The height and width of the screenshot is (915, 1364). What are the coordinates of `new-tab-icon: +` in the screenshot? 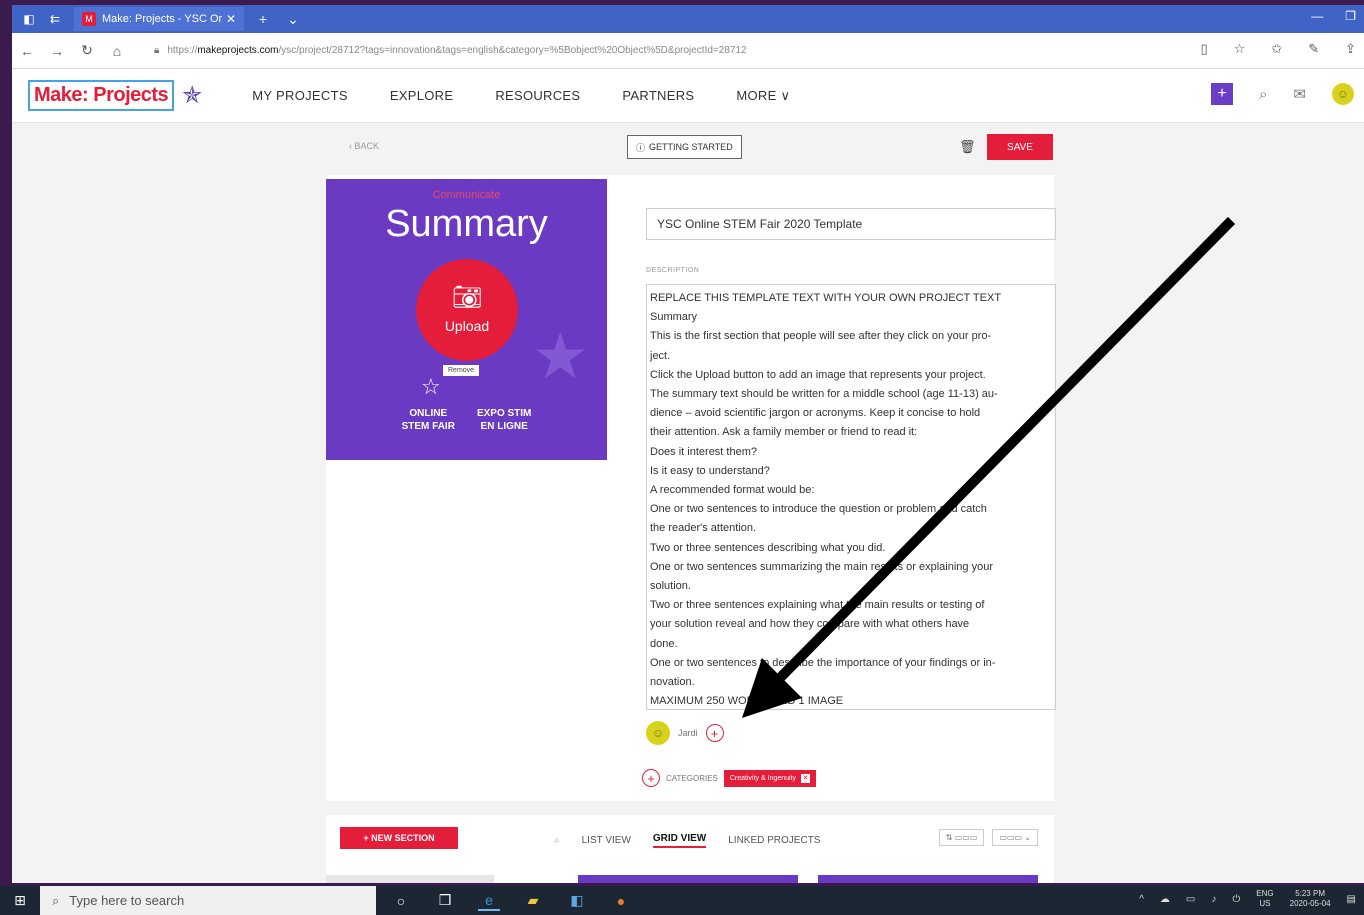 It's located at (263, 19).